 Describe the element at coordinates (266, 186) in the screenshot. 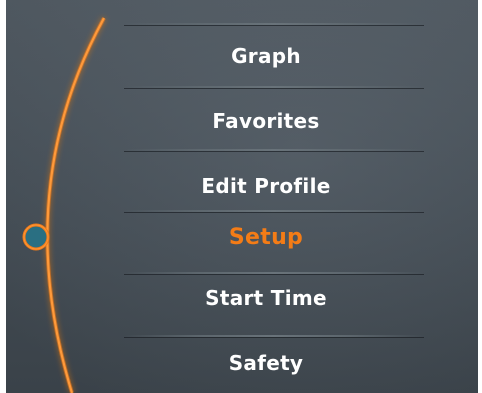

I see `menu-item-edit-profile: Edit Profile` at that location.